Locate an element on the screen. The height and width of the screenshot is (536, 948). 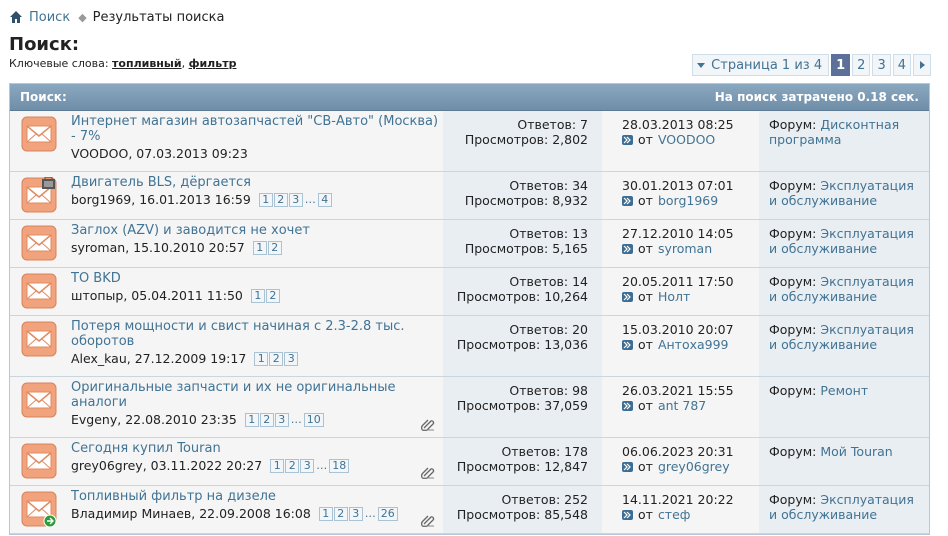
thread-last-page-link: 26 is located at coordinates (387, 513).